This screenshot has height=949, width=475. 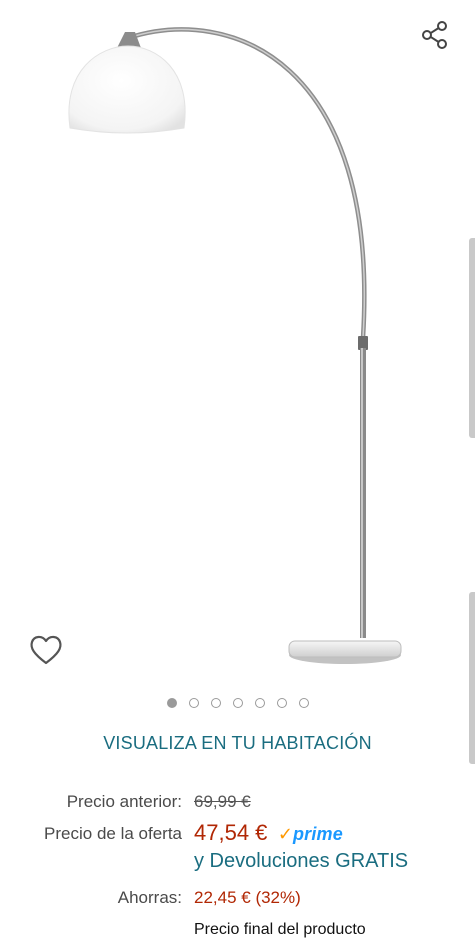 I want to click on savings-row: Ahorras: 22,45 € (32%), so click(x=237, y=902).